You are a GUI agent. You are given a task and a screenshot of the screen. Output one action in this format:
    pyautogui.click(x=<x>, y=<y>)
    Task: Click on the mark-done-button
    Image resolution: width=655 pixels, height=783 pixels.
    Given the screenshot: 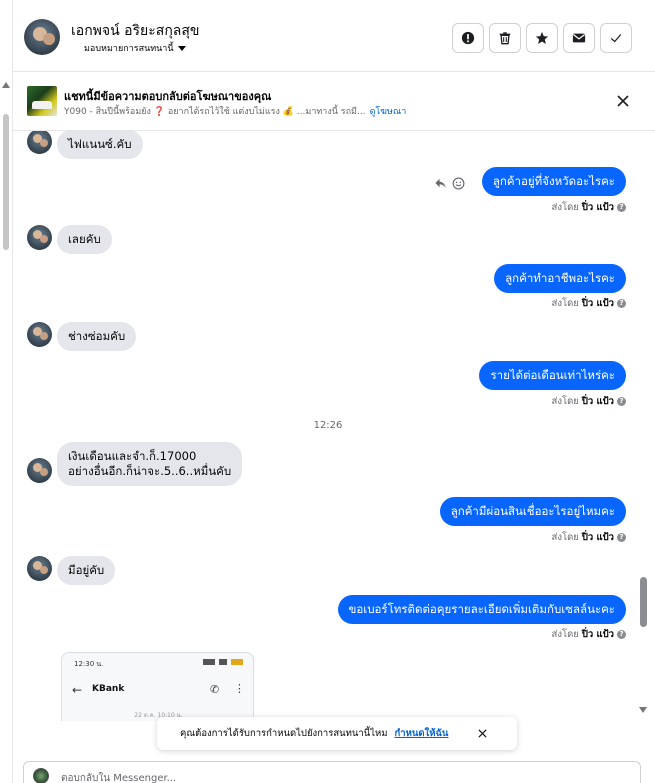 What is the action you would take?
    pyautogui.click(x=616, y=38)
    